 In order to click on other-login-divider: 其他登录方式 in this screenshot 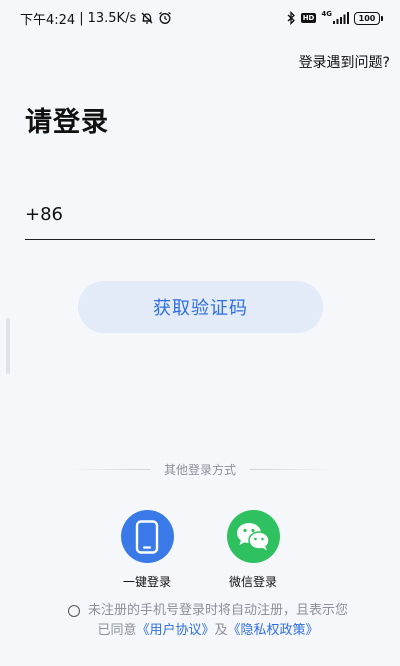, I will do `click(200, 469)`.